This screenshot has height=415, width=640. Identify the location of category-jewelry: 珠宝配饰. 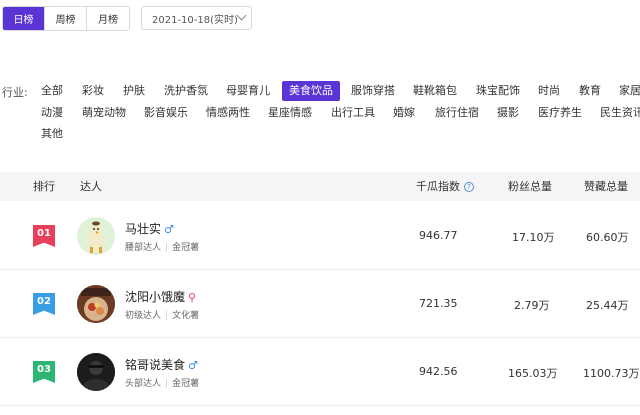
(498, 91).